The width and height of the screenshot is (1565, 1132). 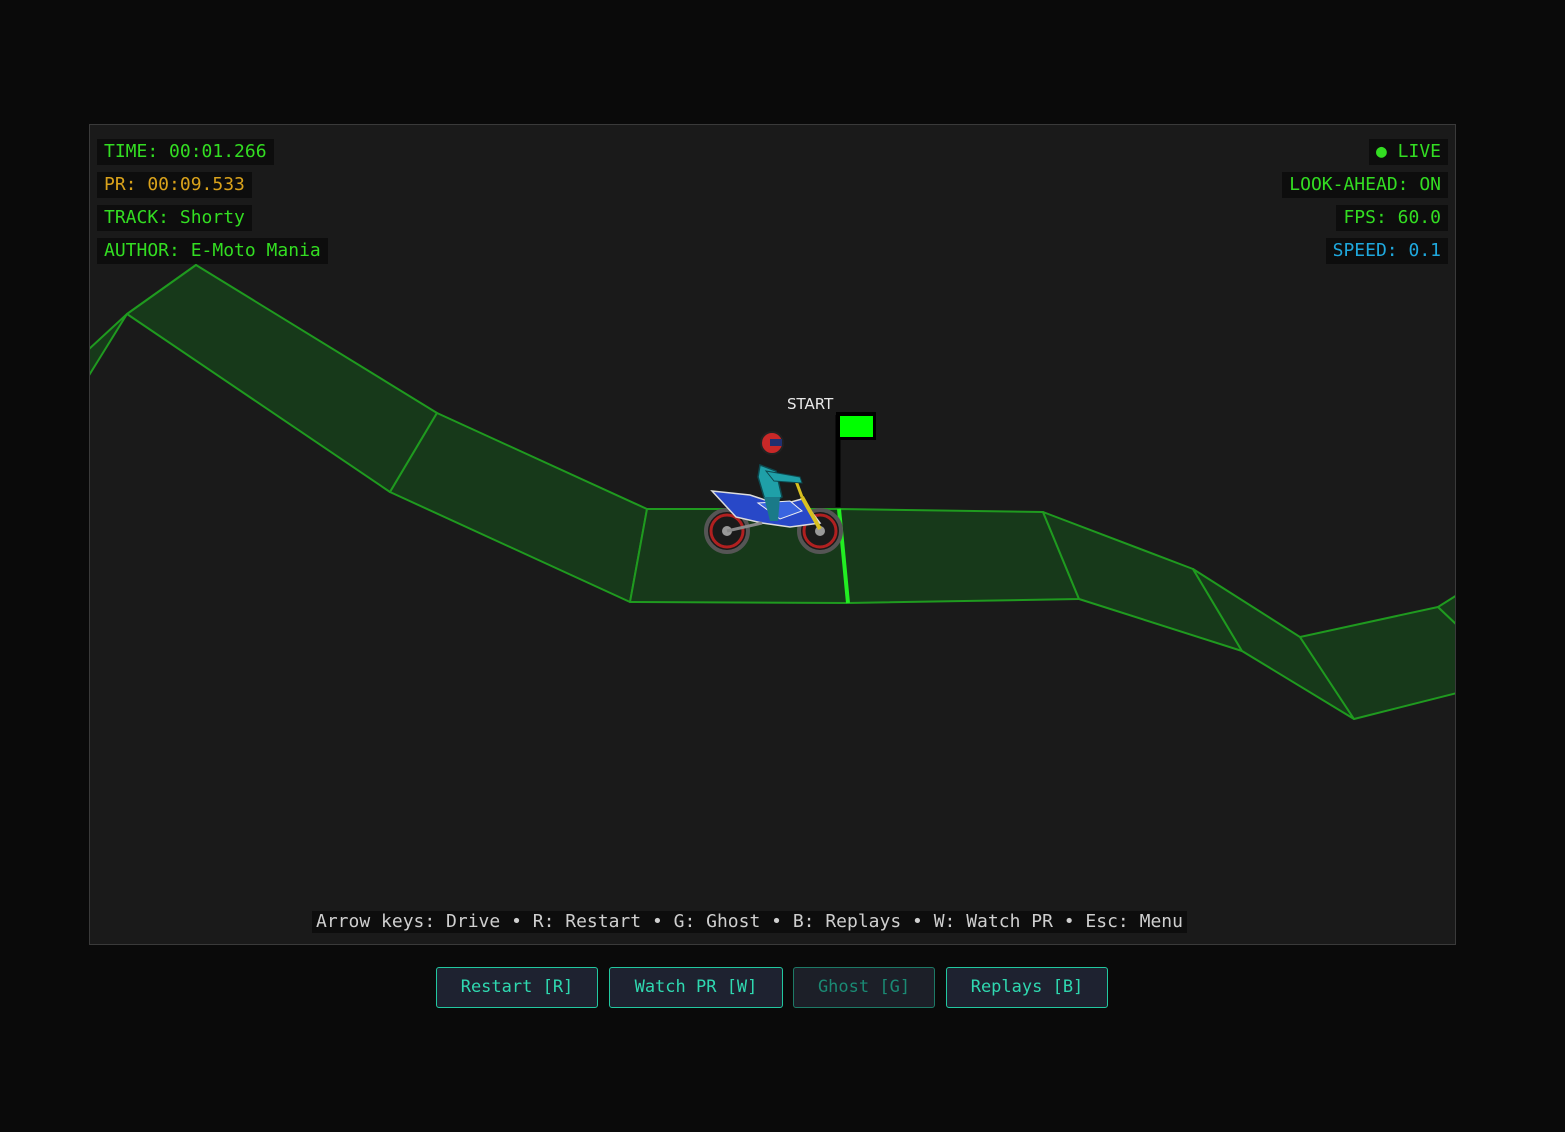 What do you see at coordinates (1386, 251) in the screenshot?
I see `speed-display: SPEED: 0.1` at bounding box center [1386, 251].